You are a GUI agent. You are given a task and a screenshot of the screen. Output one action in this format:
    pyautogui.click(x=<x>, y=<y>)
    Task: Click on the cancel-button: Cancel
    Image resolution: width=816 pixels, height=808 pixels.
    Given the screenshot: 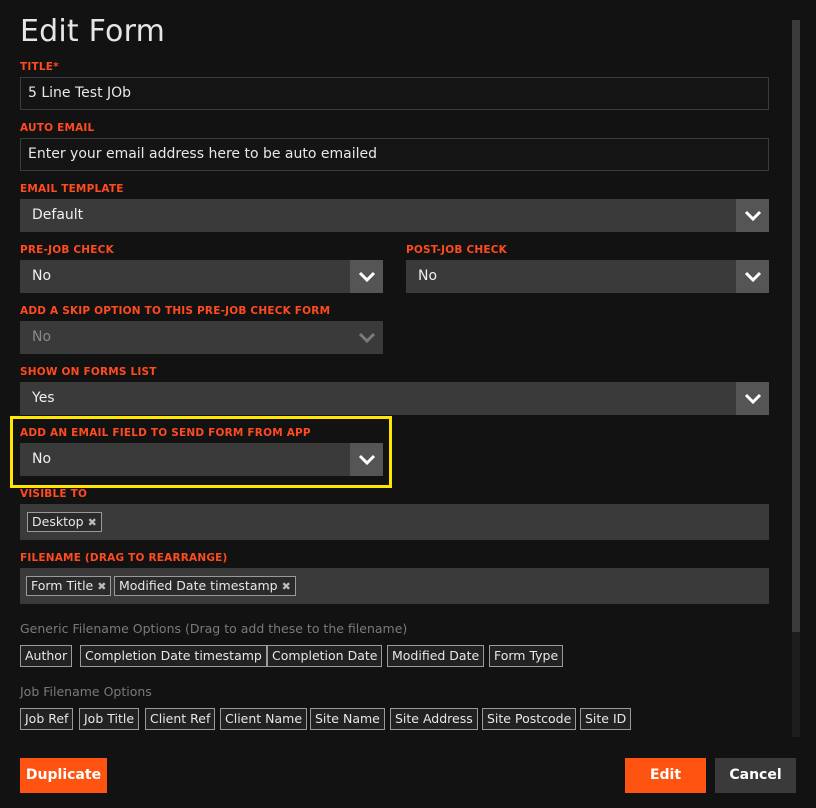 What is the action you would take?
    pyautogui.click(x=755, y=775)
    